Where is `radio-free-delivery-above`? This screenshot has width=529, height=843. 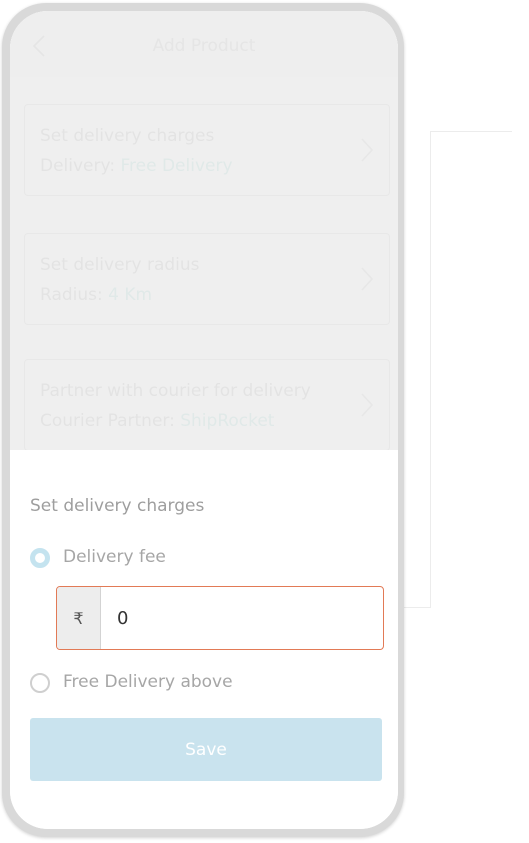
radio-free-delivery-above is located at coordinates (40, 683).